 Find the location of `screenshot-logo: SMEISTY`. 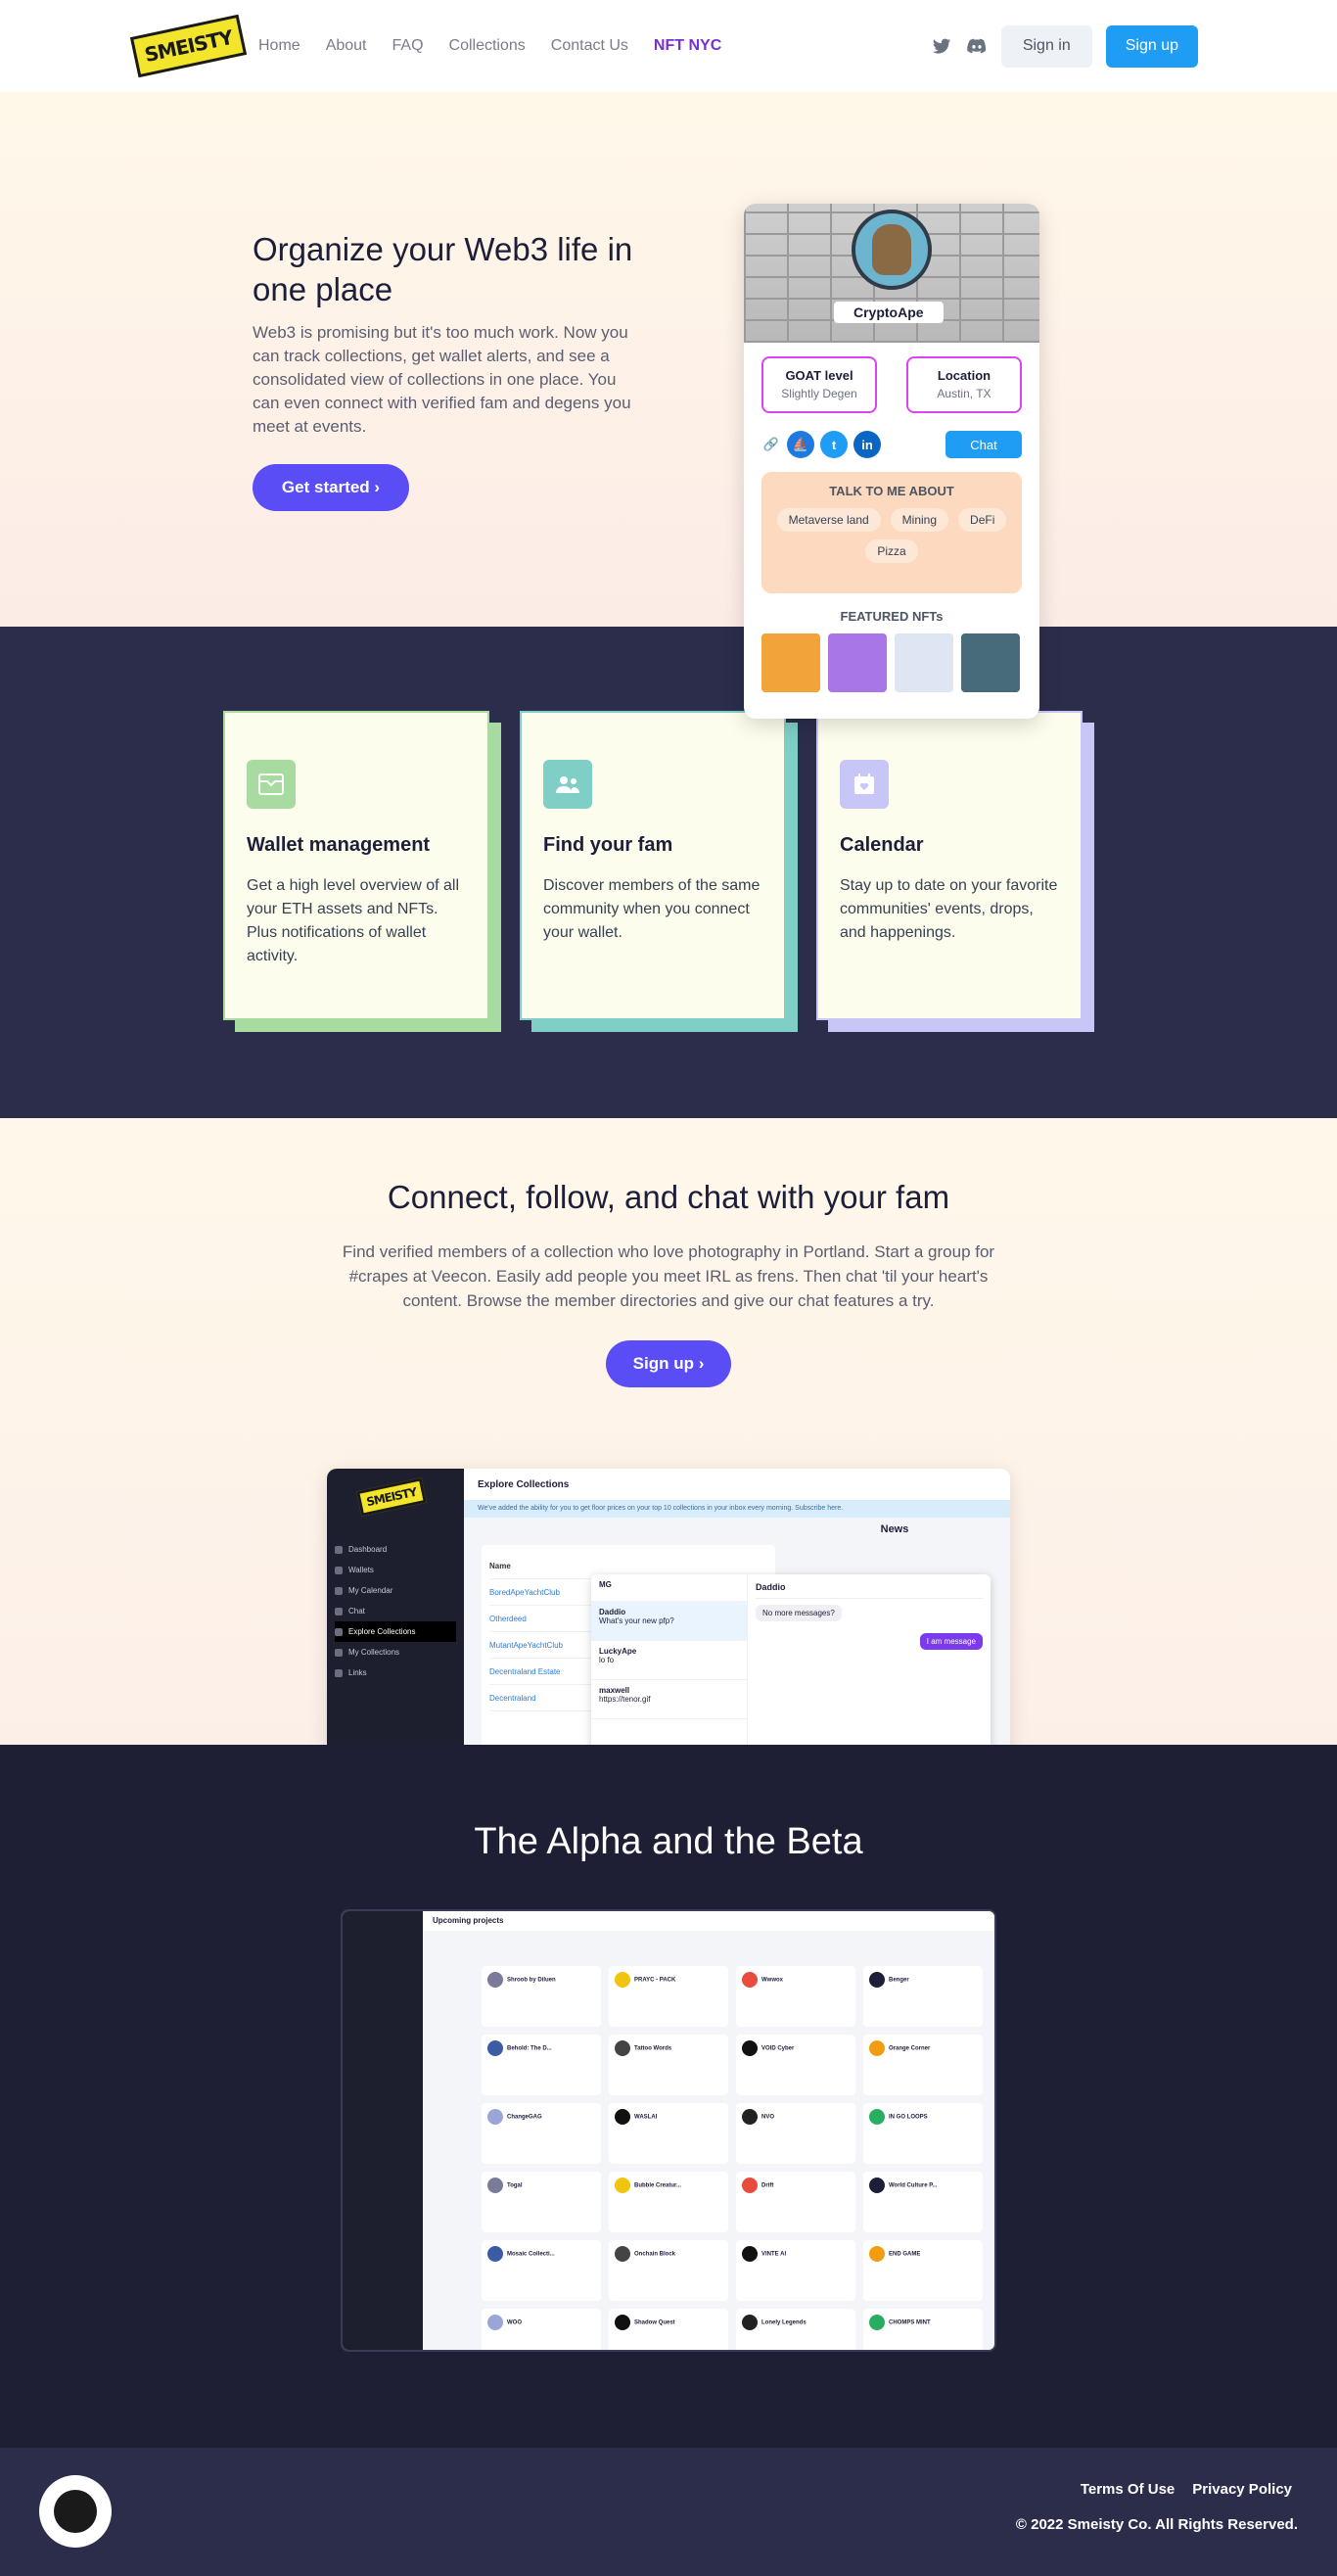

screenshot-logo: SMEISTY is located at coordinates (396, 1508).